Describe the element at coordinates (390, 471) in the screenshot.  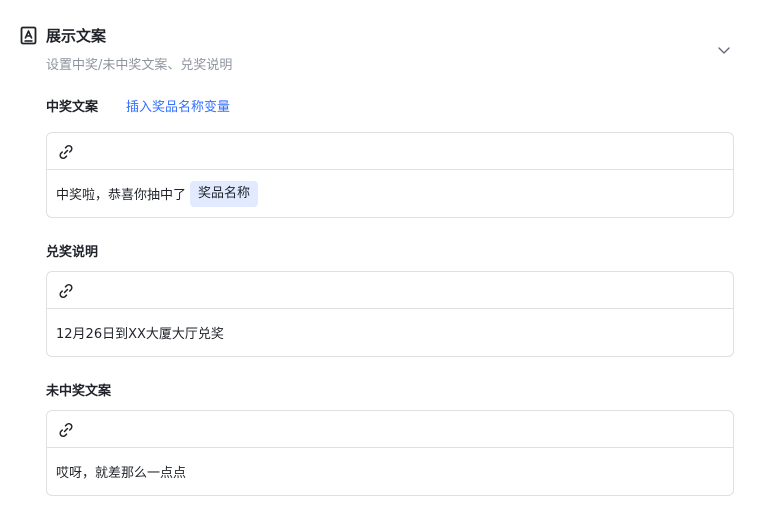
I see `editor-content: 哎呀，就差那么一点点` at that location.